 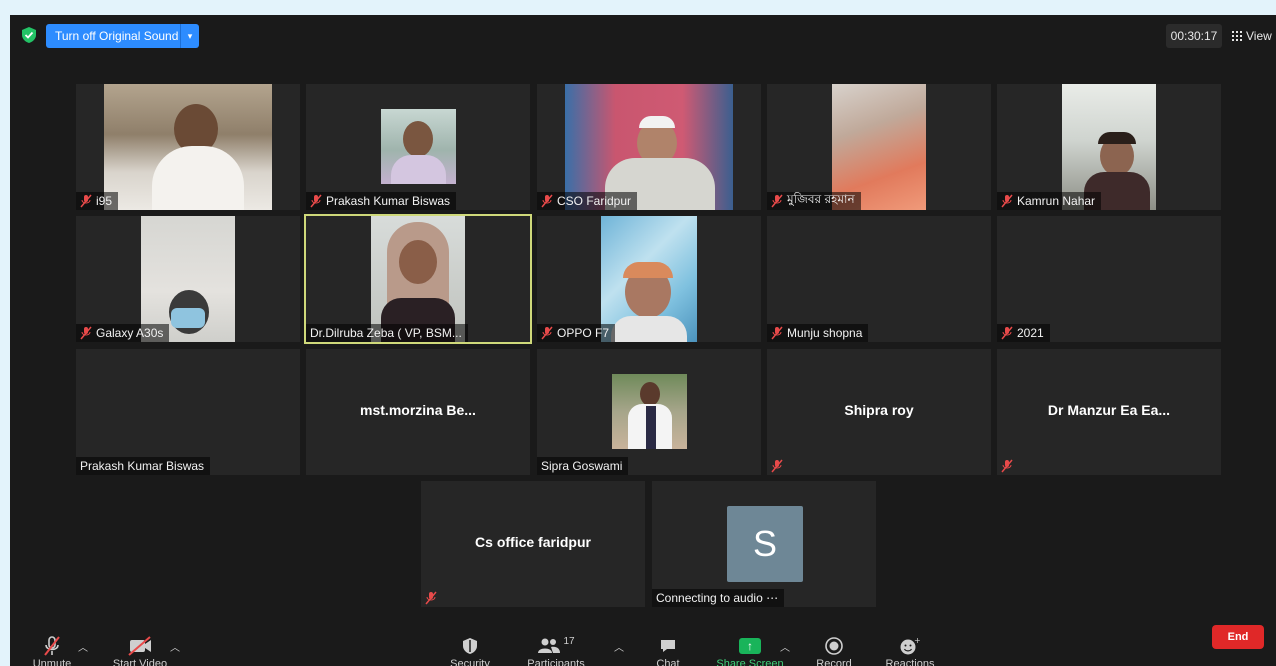 I want to click on chat-button: Chat, so click(x=668, y=650).